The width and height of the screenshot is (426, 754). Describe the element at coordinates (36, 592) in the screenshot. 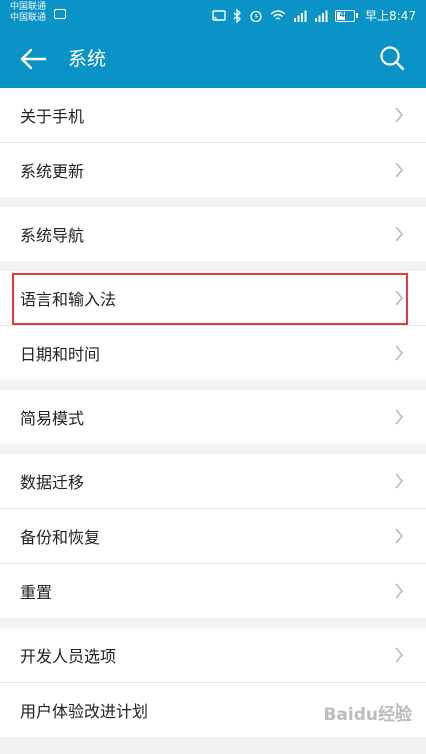

I see `settings-item-label: 重置` at that location.